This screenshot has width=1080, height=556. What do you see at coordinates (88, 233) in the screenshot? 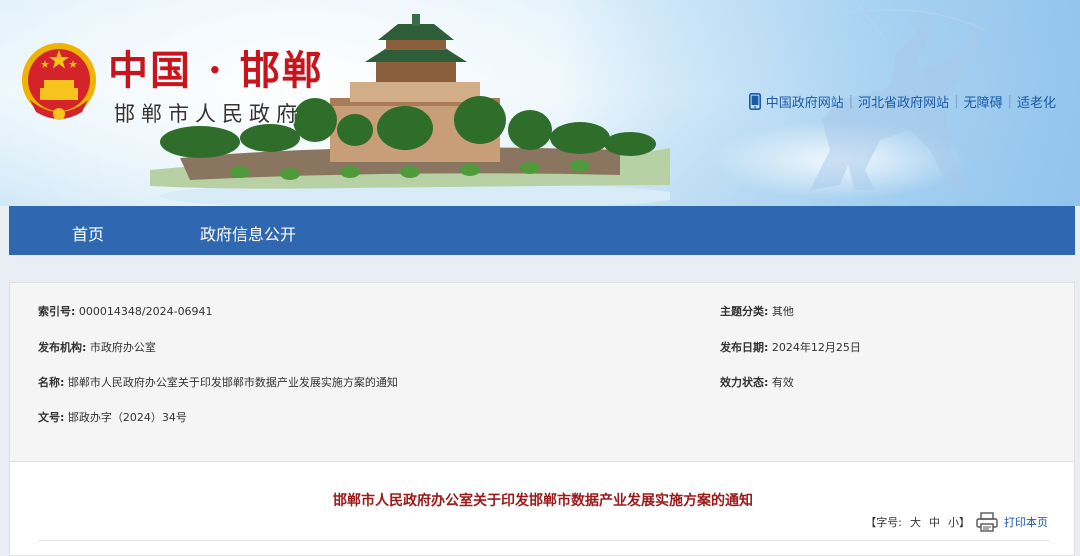
I see `nav-item-home: 首页` at bounding box center [88, 233].